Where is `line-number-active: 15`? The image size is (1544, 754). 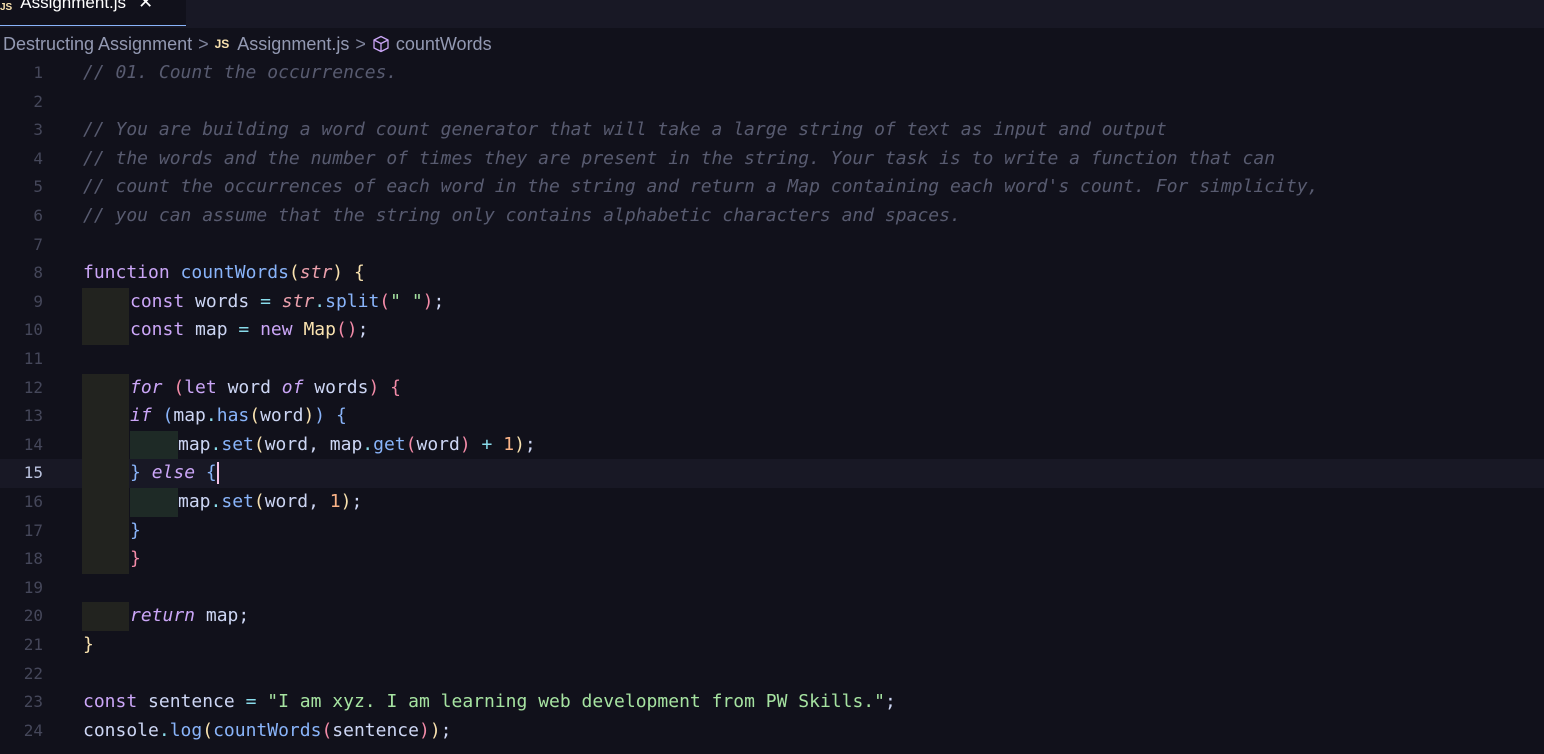 line-number-active: 15 is located at coordinates (33, 473).